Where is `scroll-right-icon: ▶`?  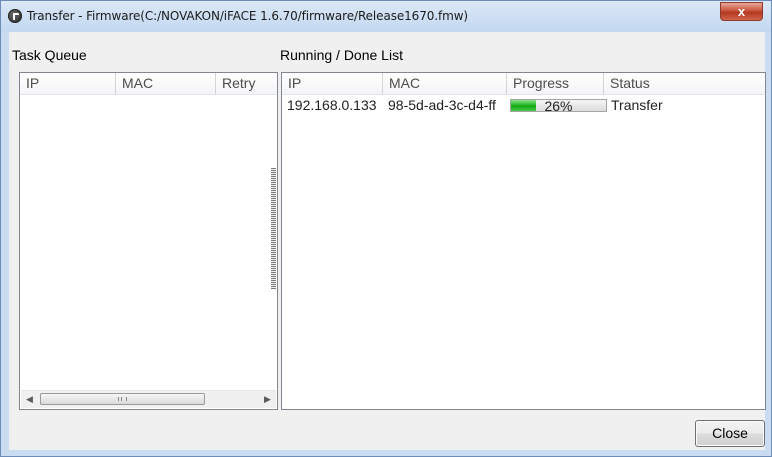 scroll-right-icon: ▶ is located at coordinates (267, 399).